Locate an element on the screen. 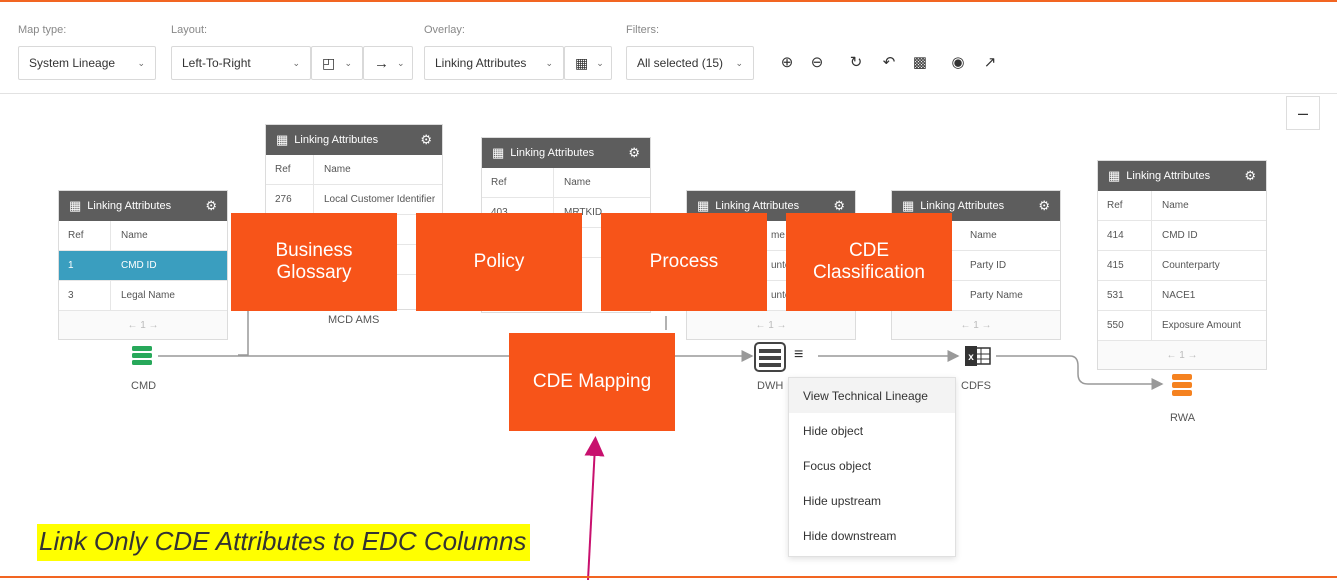  node-label-cdfs: CDFS is located at coordinates (976, 386).